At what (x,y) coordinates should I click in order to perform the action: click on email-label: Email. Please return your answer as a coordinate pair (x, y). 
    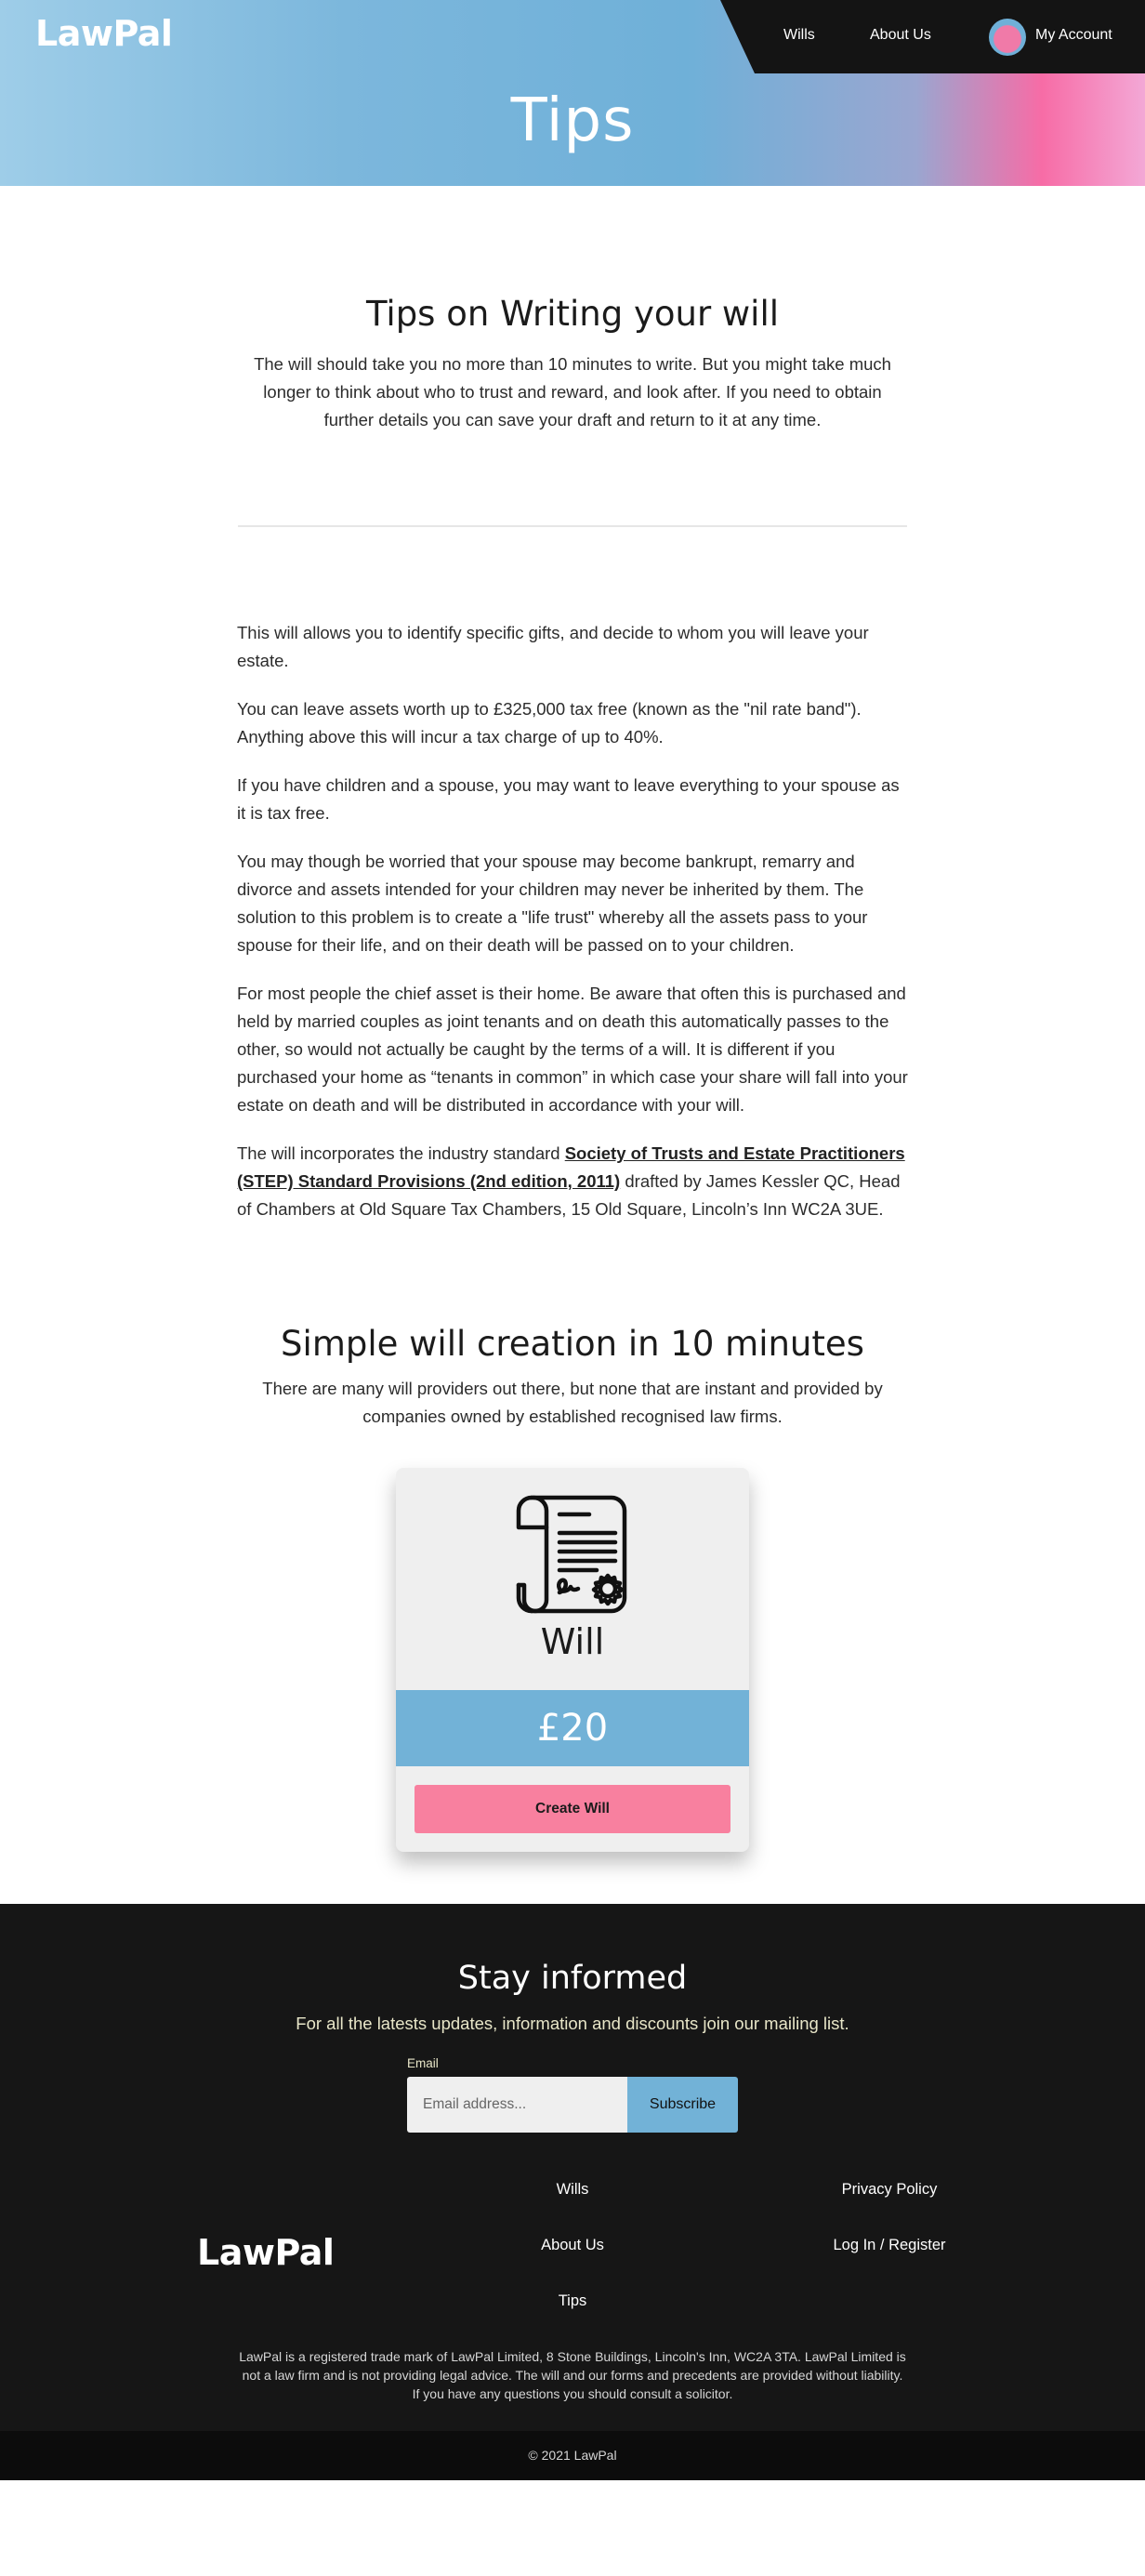
    Looking at the image, I should click on (423, 2063).